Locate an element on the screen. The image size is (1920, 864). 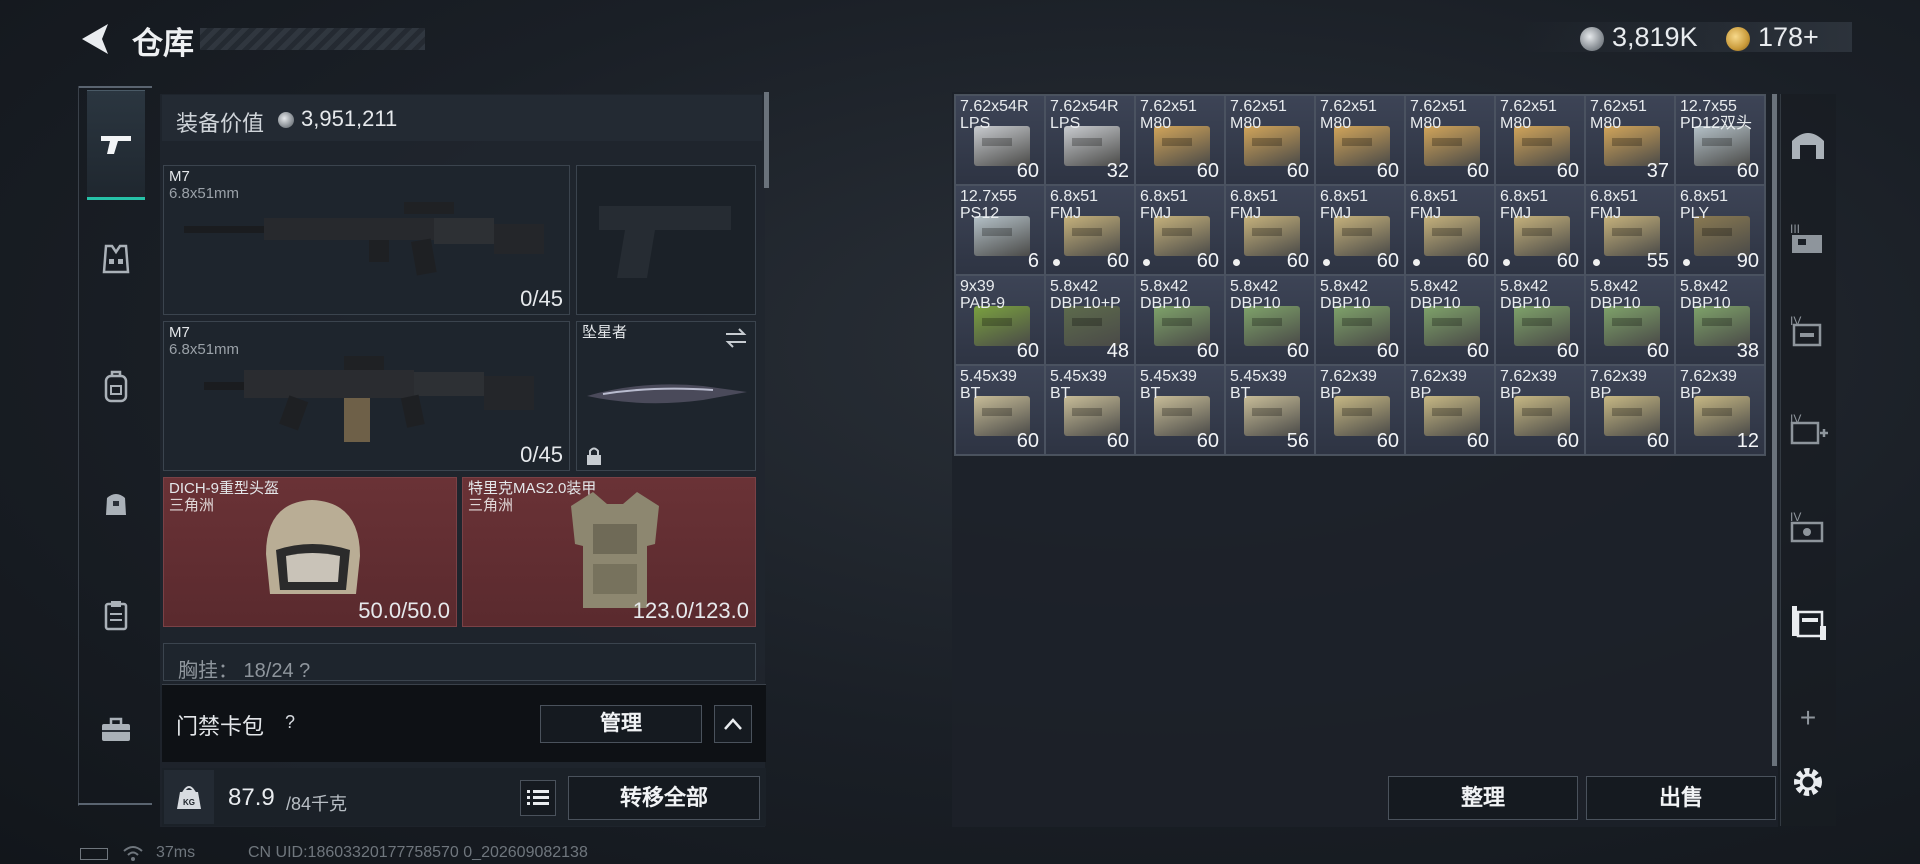
storage-scrollbar is located at coordinates (1774, 430).